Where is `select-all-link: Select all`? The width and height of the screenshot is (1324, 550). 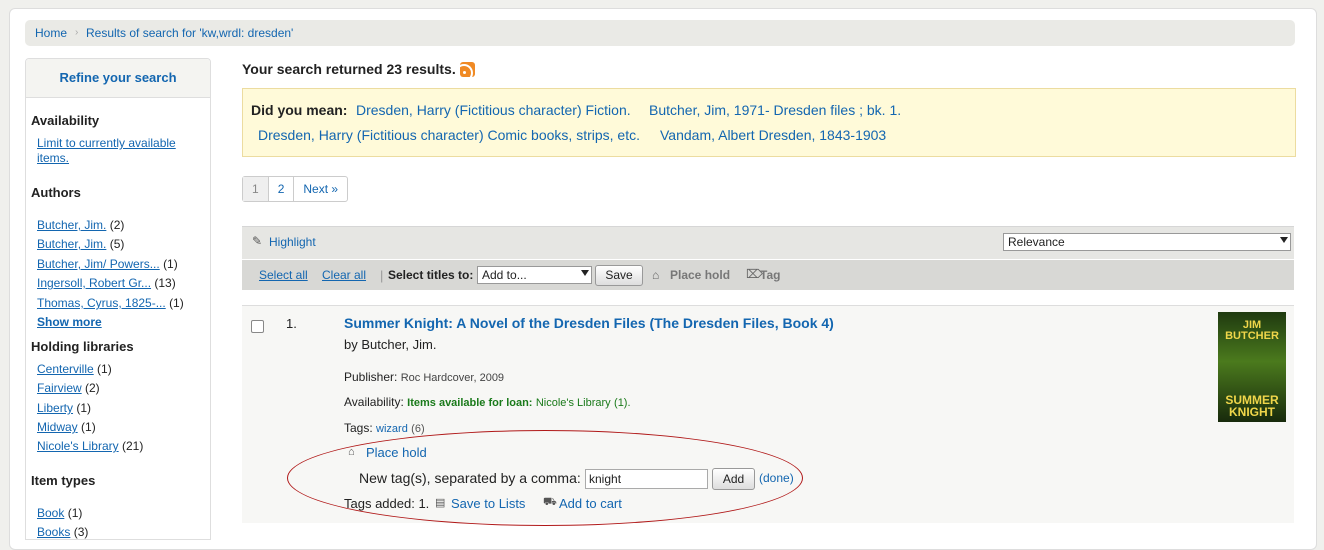
select-all-link: Select all is located at coordinates (283, 275).